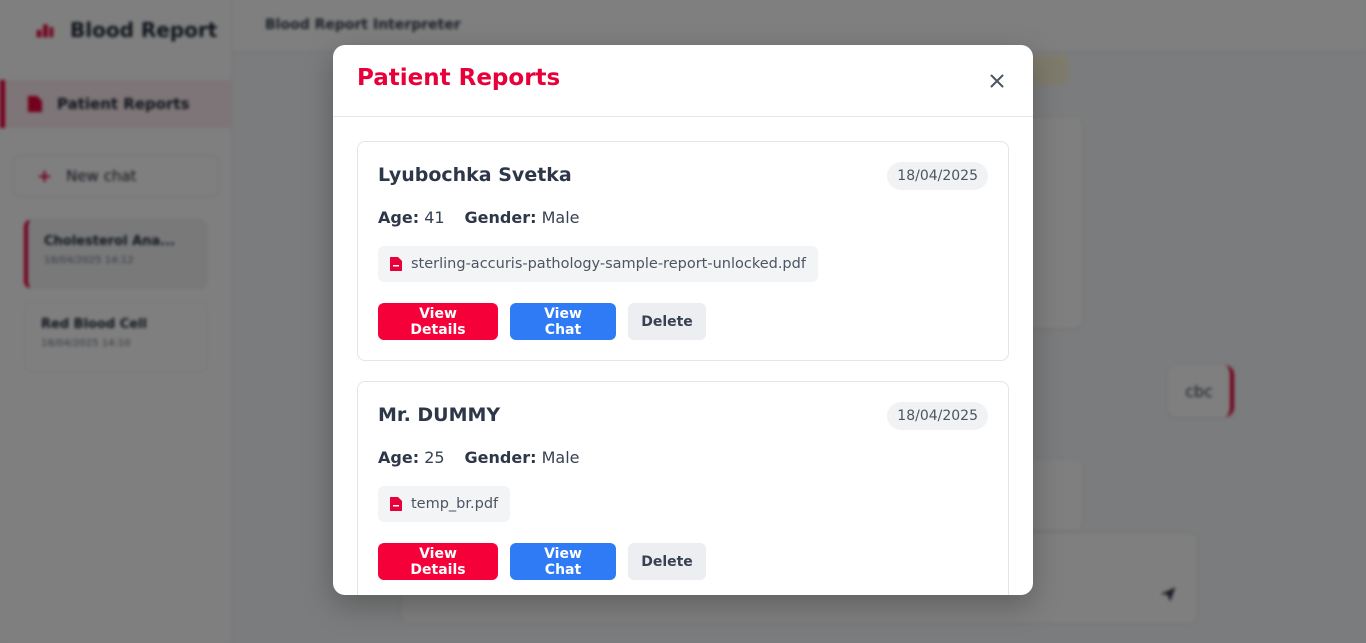 The image size is (1366, 643). Describe the element at coordinates (455, 504) in the screenshot. I see `file-name: temp_br.pdf` at that location.